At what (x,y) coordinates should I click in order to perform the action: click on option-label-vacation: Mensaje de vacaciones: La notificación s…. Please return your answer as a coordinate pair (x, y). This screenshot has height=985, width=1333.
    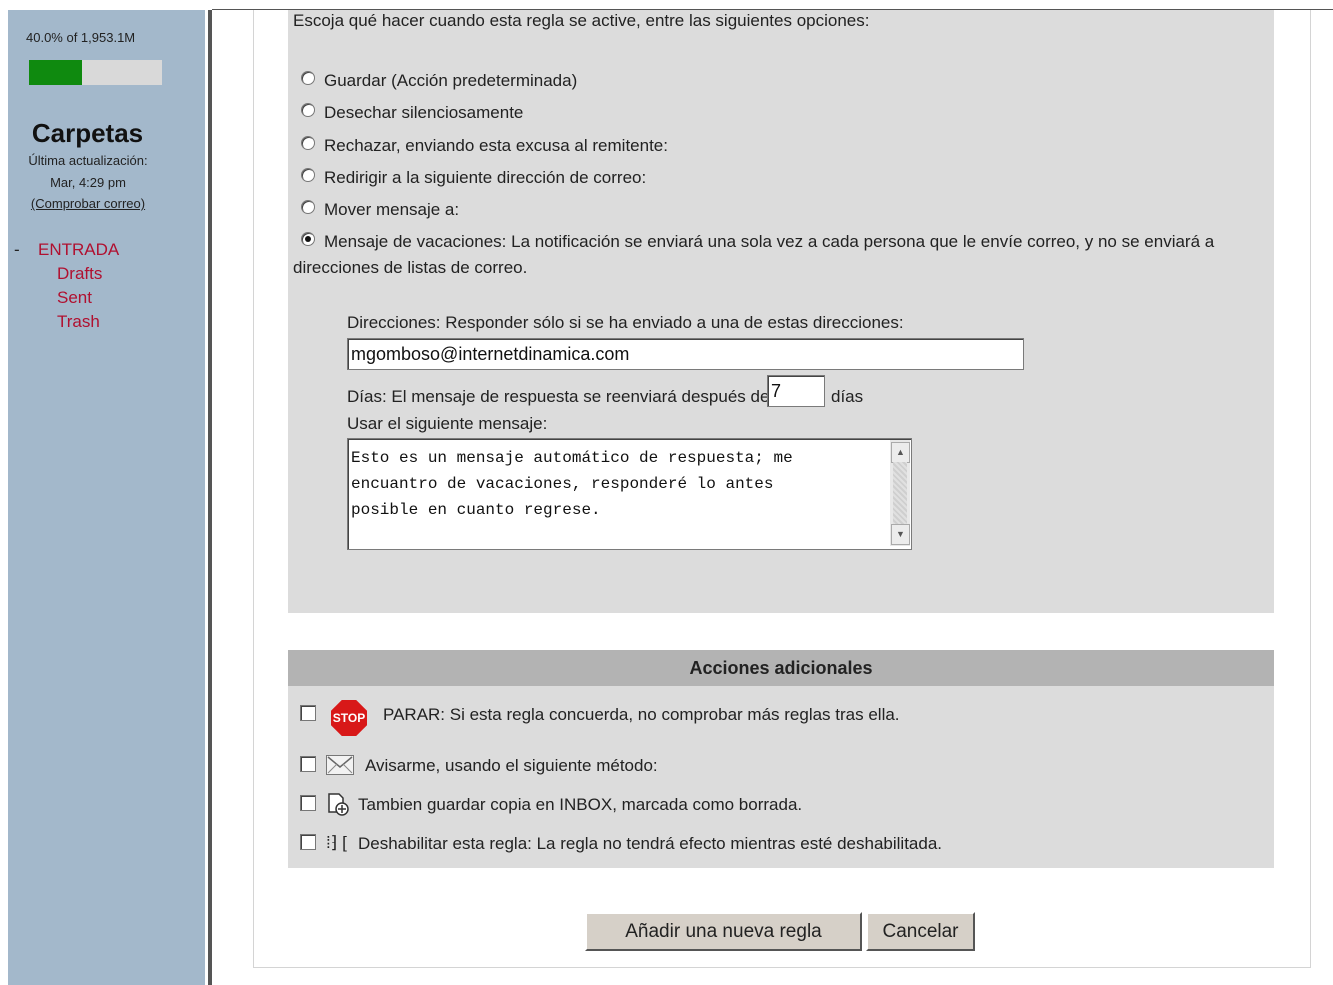
    Looking at the image, I should click on (769, 241).